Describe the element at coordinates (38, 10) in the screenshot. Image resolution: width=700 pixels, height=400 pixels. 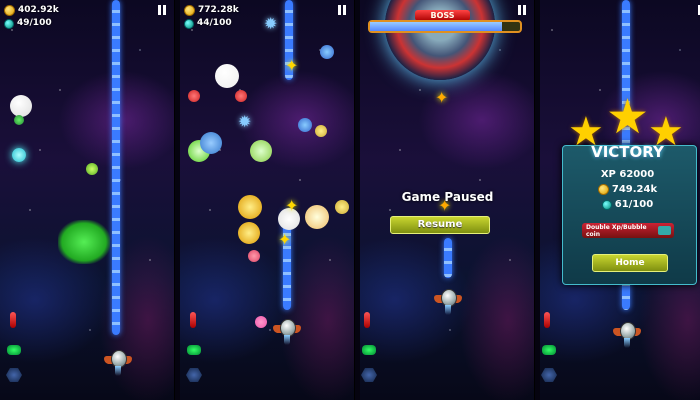
I see `coin-count: 402.92k` at that location.